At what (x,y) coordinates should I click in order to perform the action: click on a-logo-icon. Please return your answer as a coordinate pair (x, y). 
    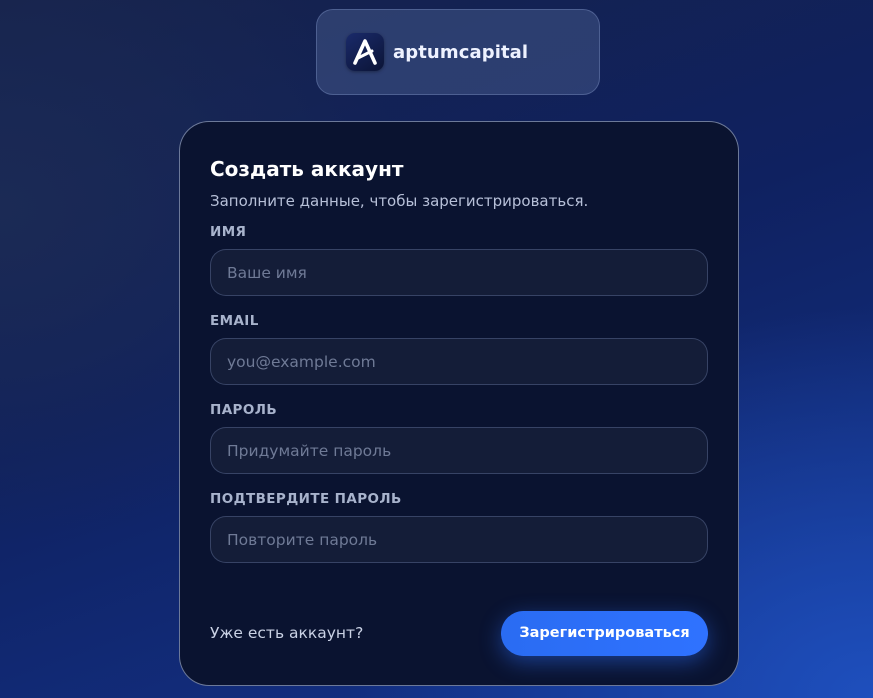
    Looking at the image, I should click on (365, 52).